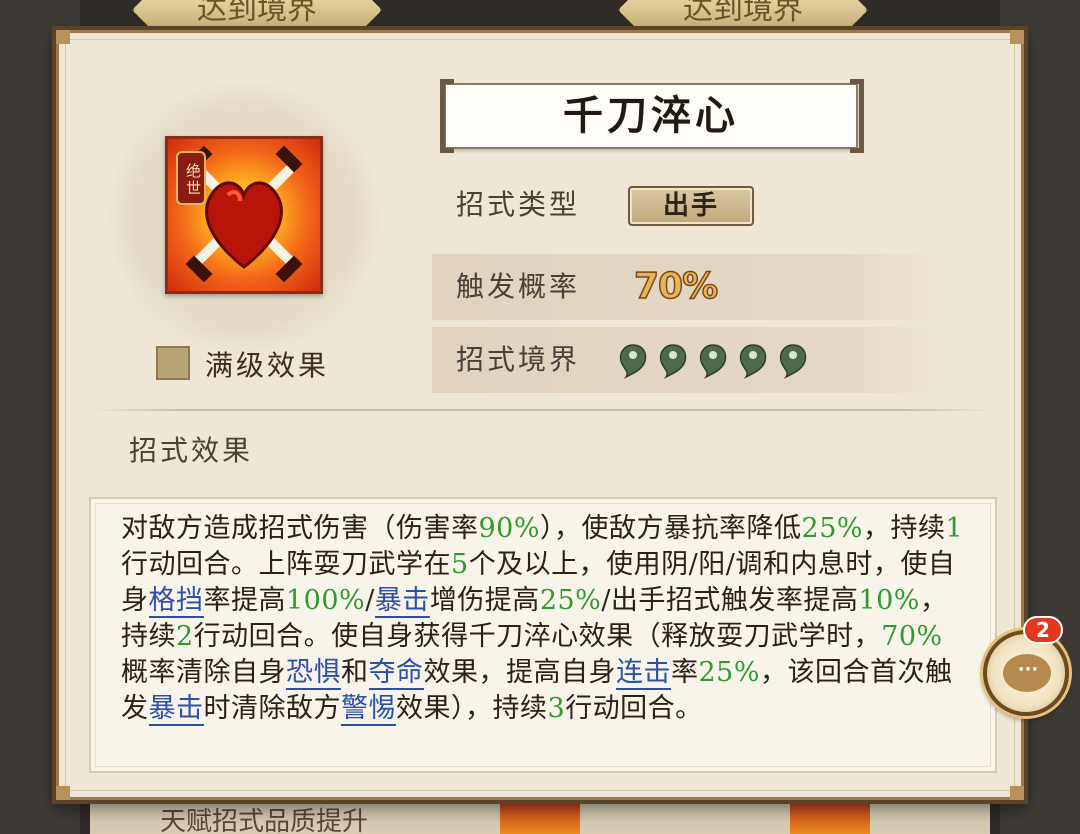  What do you see at coordinates (326, 600) in the screenshot?
I see `value-highlight: 100%` at bounding box center [326, 600].